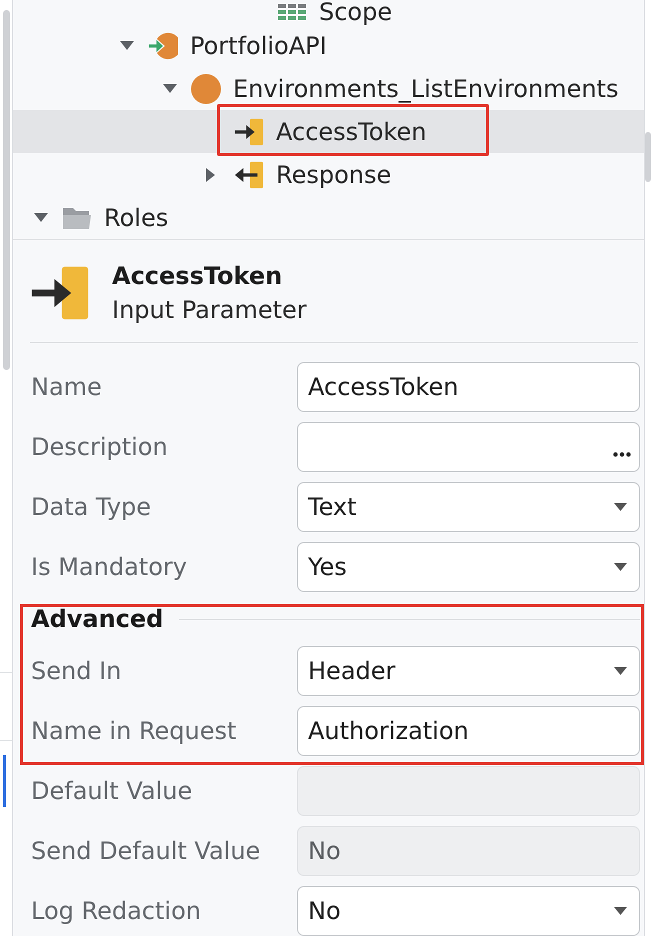  I want to click on field-label: Send In, so click(76, 671).